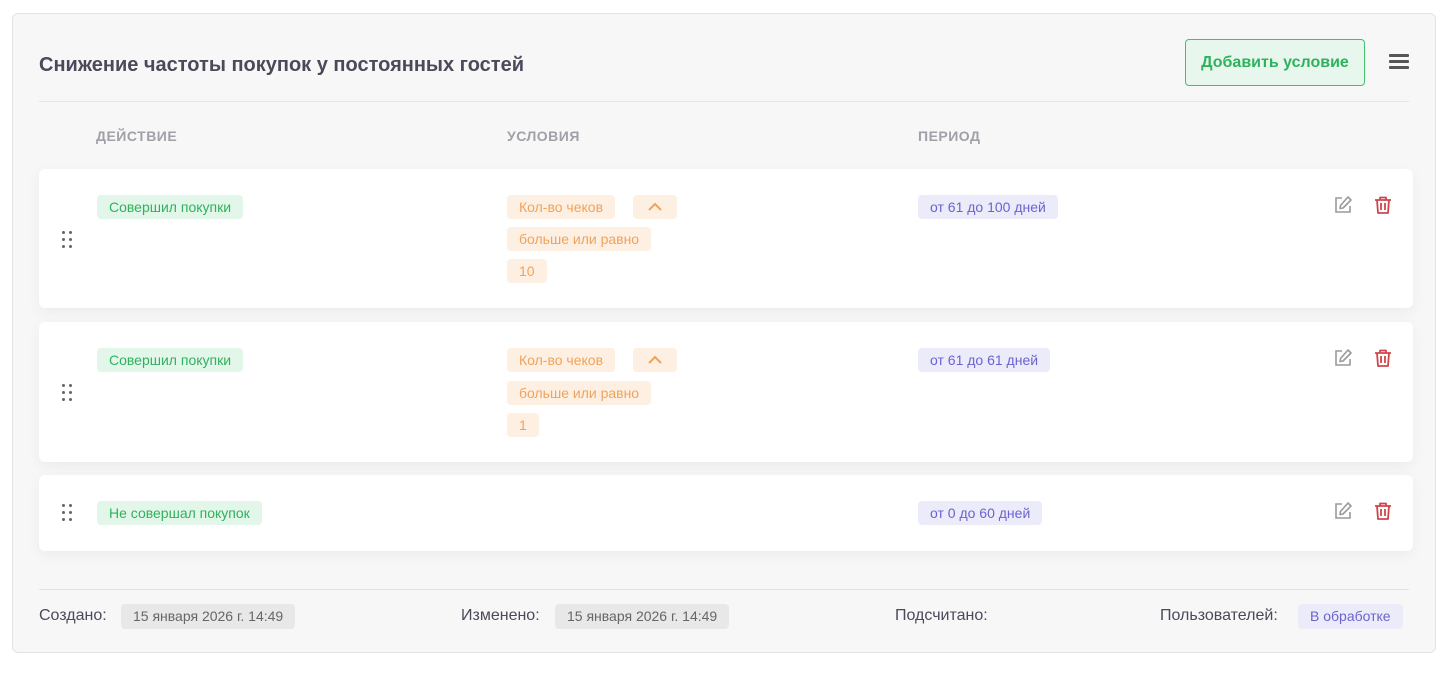  What do you see at coordinates (73, 615) in the screenshot?
I see `created-label: Создано:` at bounding box center [73, 615].